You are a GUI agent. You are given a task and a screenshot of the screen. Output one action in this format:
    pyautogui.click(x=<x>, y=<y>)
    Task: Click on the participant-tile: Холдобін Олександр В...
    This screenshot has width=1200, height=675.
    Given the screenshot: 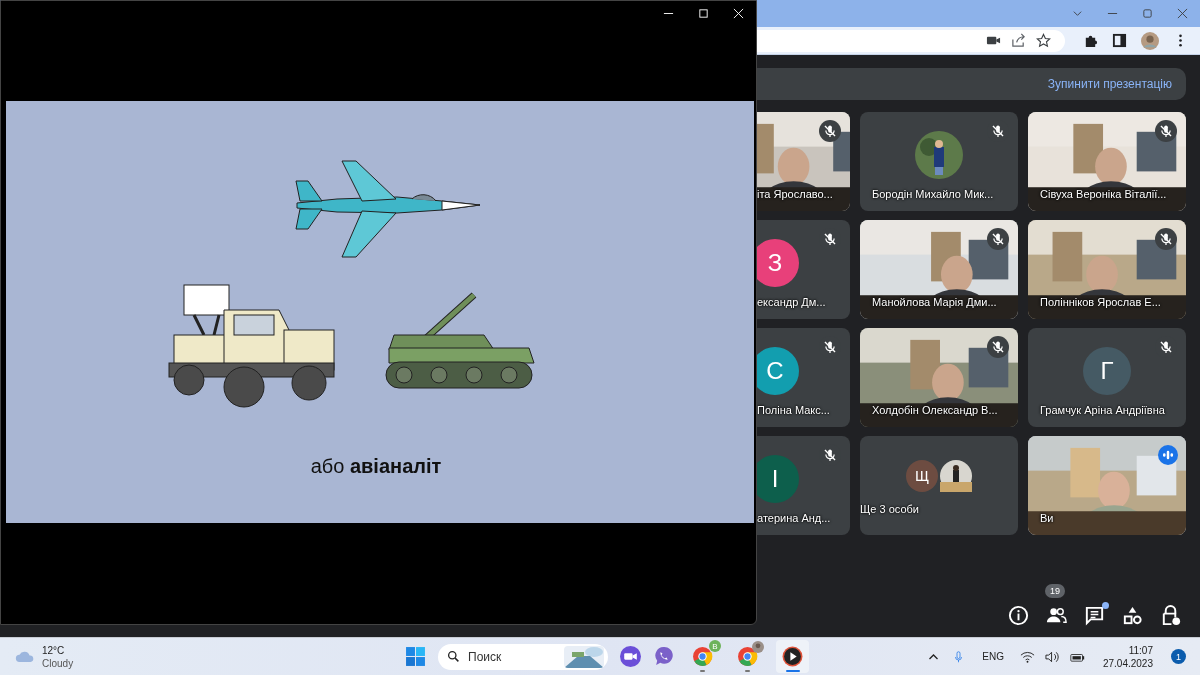 What is the action you would take?
    pyautogui.click(x=939, y=377)
    